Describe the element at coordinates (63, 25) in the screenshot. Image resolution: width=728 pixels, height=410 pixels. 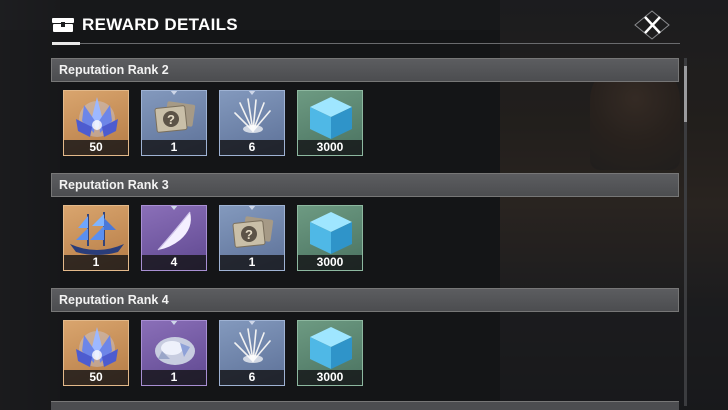
I see `chest-icon` at that location.